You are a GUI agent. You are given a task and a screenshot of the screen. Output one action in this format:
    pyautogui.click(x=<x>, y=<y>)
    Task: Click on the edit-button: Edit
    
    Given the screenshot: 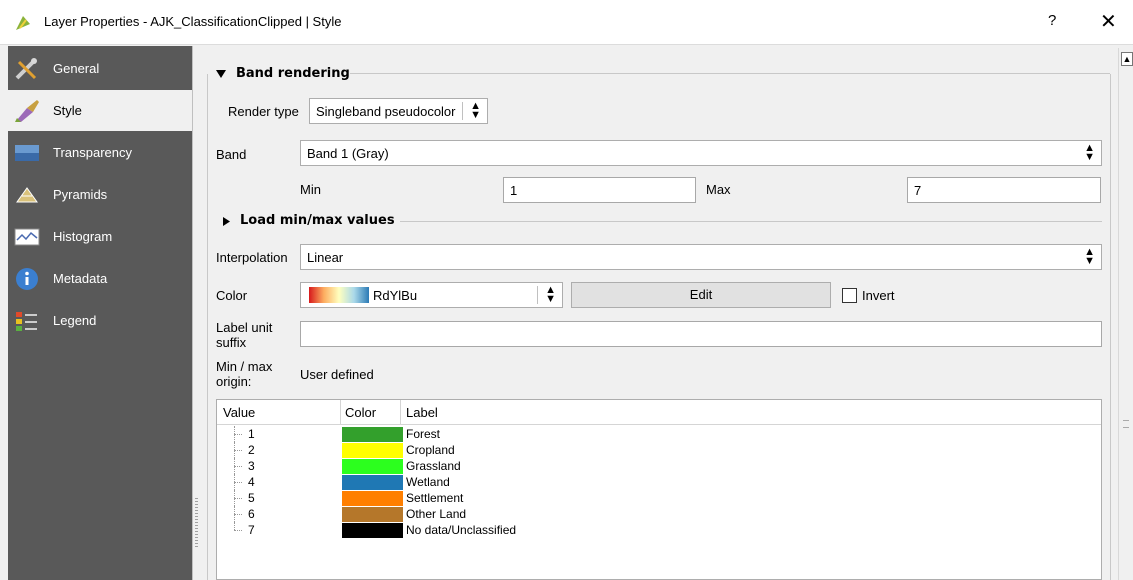 What is the action you would take?
    pyautogui.click(x=701, y=295)
    